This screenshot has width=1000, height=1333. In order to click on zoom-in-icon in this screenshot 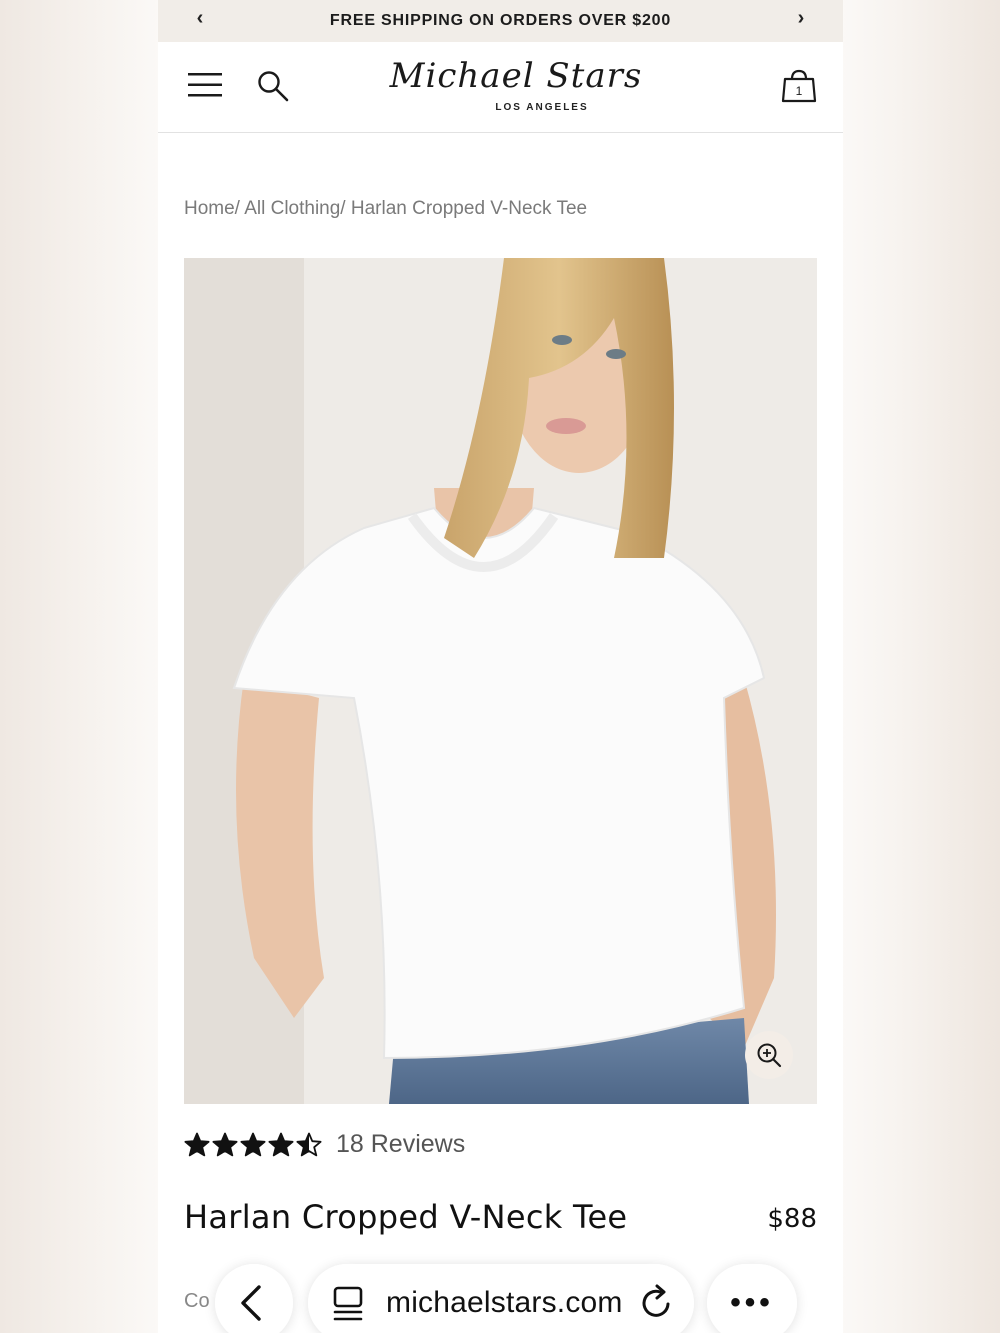, I will do `click(769, 1055)`.